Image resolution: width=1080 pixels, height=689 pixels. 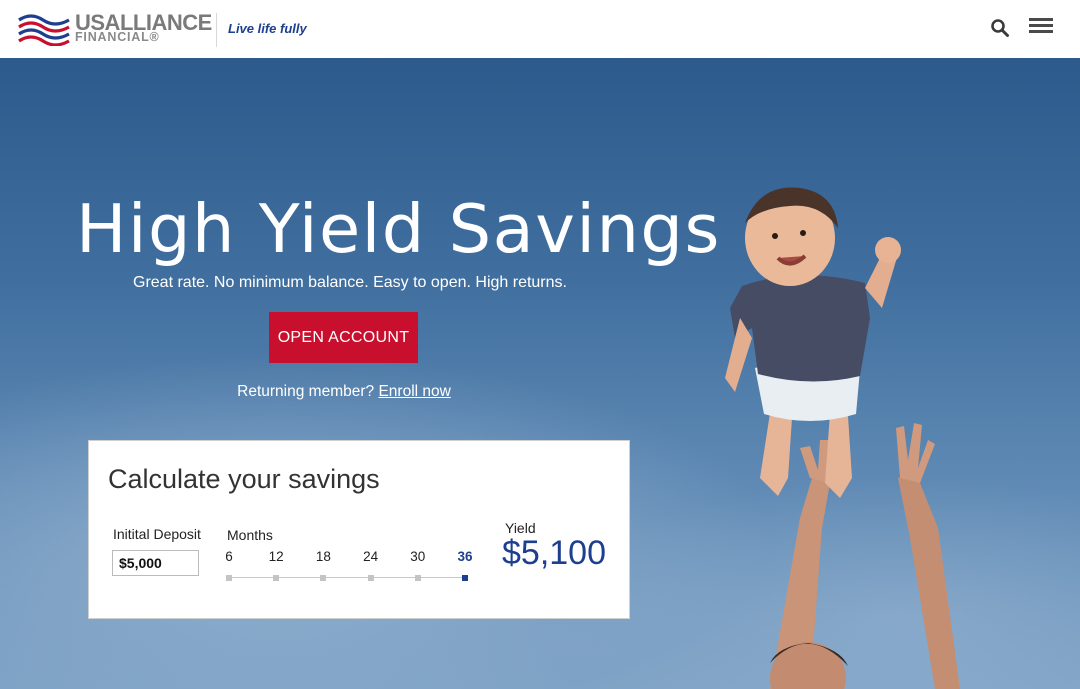 I want to click on month-option-24: 24, so click(x=371, y=556).